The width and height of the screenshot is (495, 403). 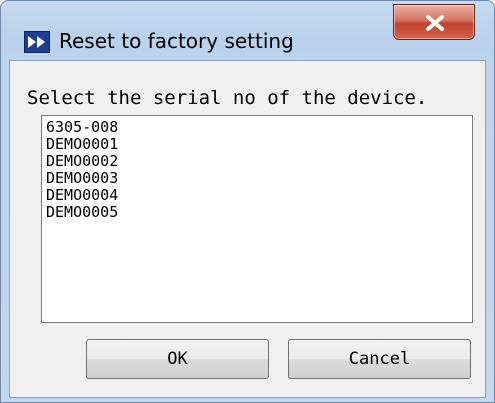 I want to click on ok-button: OK, so click(x=177, y=359).